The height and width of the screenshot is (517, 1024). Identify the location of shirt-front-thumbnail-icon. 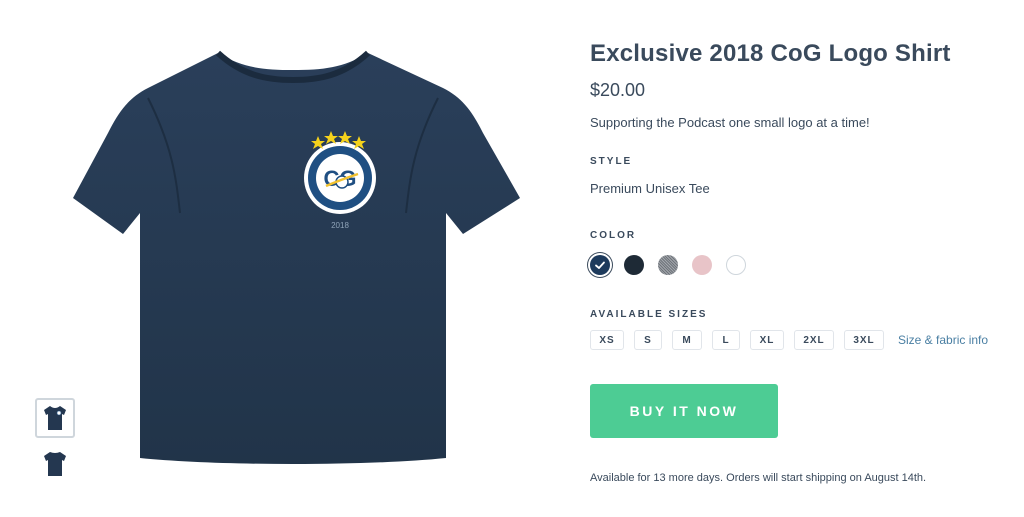
(55, 418).